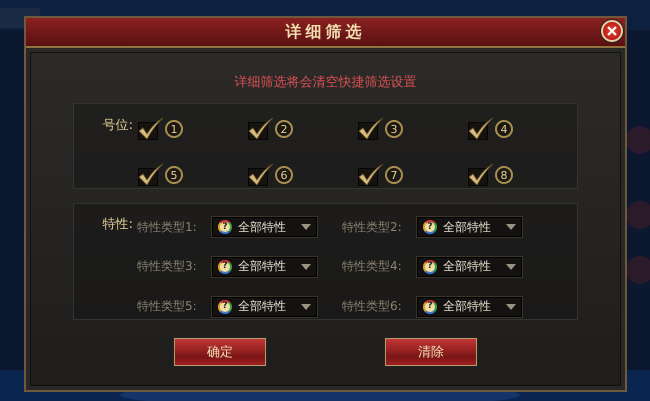 The height and width of the screenshot is (401, 650). What do you see at coordinates (394, 175) in the screenshot?
I see `position-number: 7` at bounding box center [394, 175].